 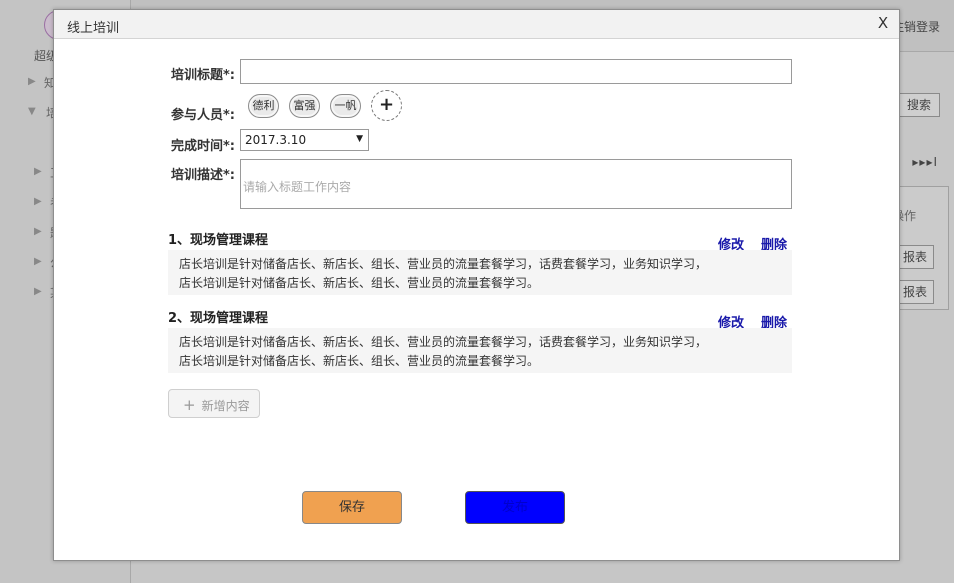 I want to click on participant-chip: 一帆, so click(x=345, y=106).